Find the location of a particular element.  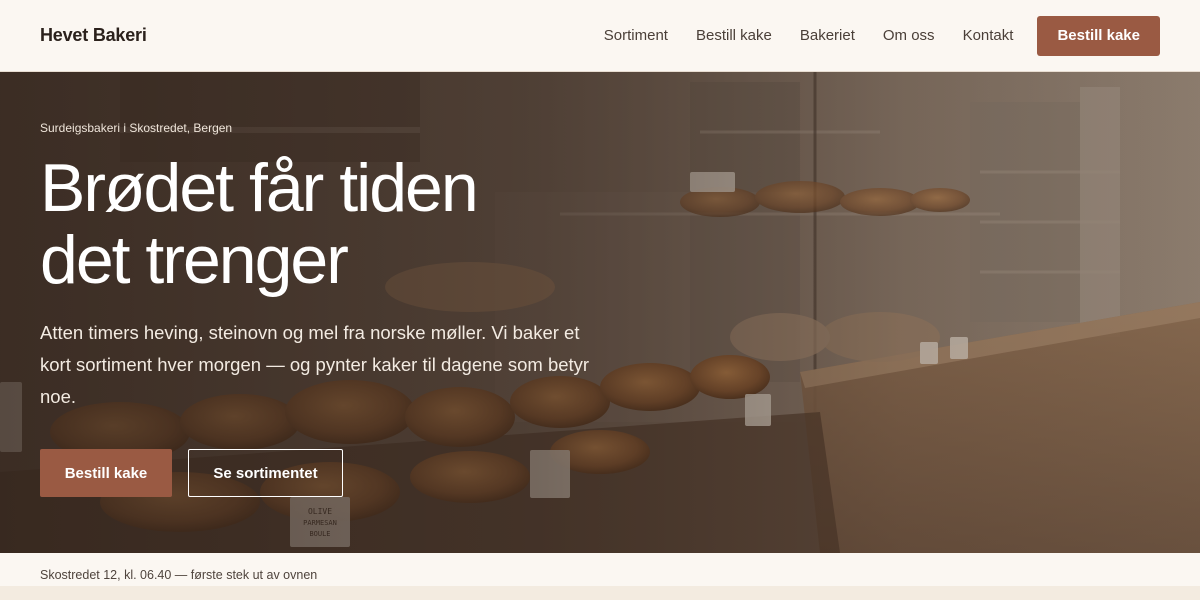

logo: Hevet Bakeri is located at coordinates (93, 35).